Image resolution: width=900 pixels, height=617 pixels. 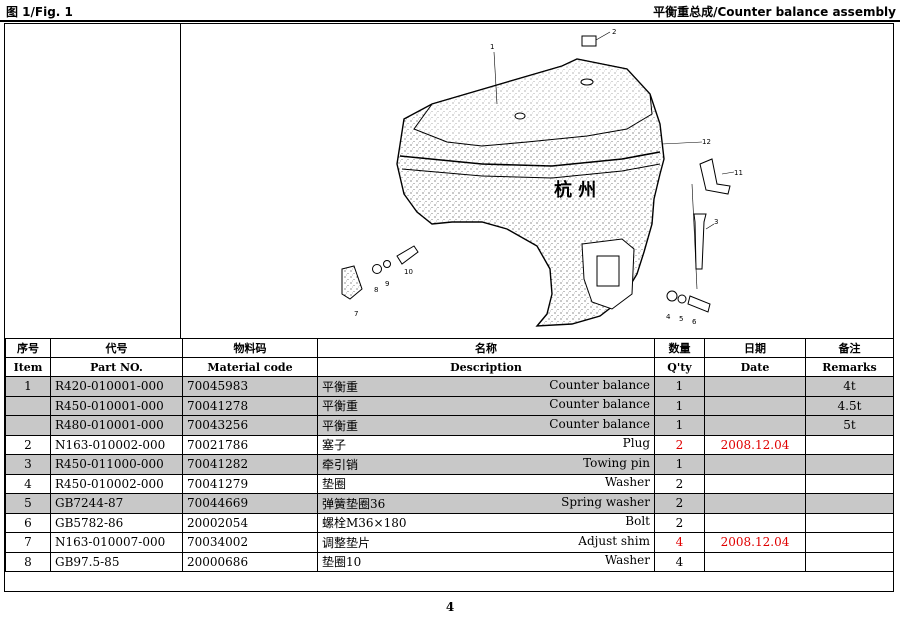 I want to click on description-cell: 垫圈 Washer, so click(x=486, y=483).